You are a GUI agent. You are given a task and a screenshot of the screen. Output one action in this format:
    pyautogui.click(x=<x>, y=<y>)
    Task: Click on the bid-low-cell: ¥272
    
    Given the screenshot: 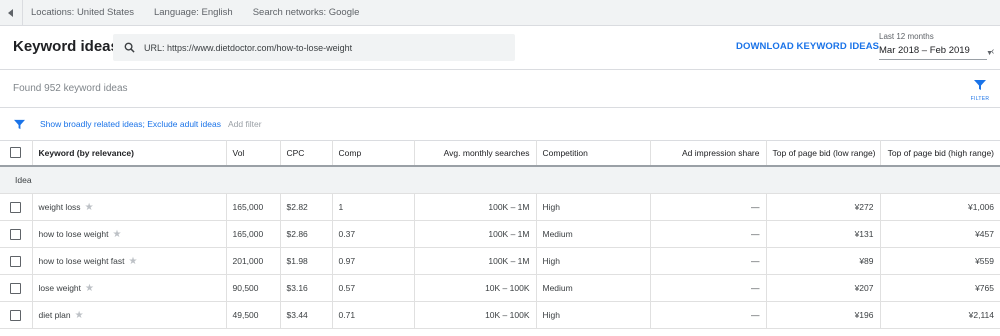 What is the action you would take?
    pyautogui.click(x=823, y=207)
    